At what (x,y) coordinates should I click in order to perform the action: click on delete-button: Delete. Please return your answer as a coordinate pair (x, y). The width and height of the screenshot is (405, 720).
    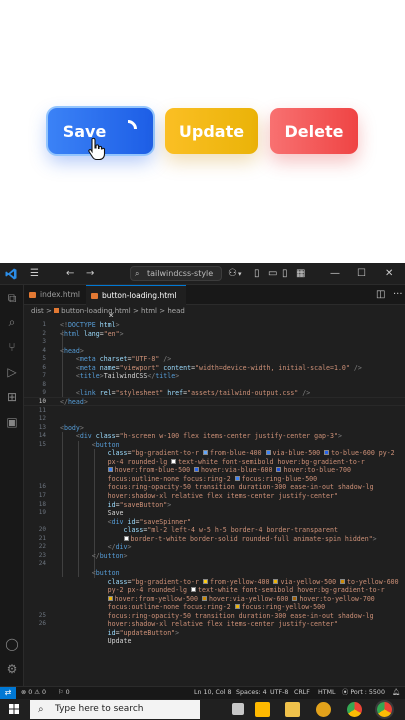
    Looking at the image, I should click on (314, 131).